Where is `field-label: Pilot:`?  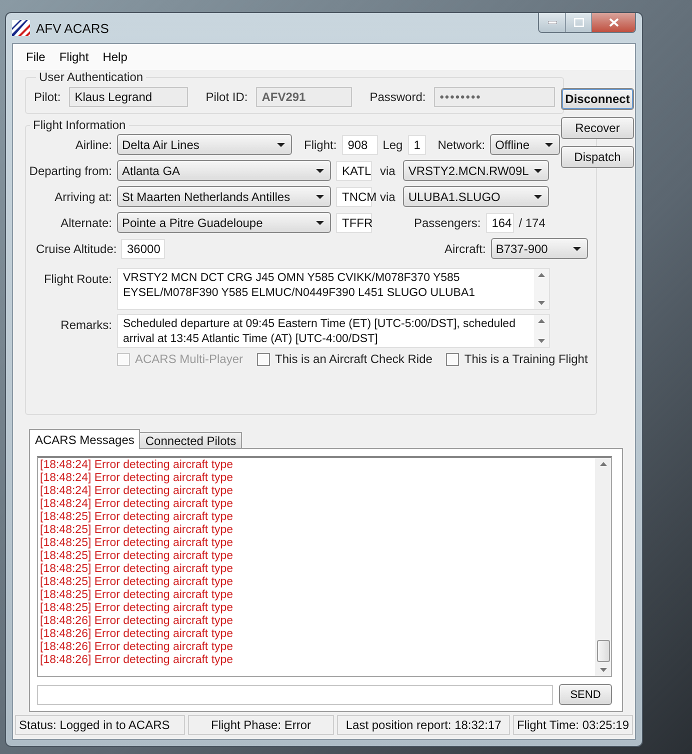
field-label: Pilot: is located at coordinates (47, 97).